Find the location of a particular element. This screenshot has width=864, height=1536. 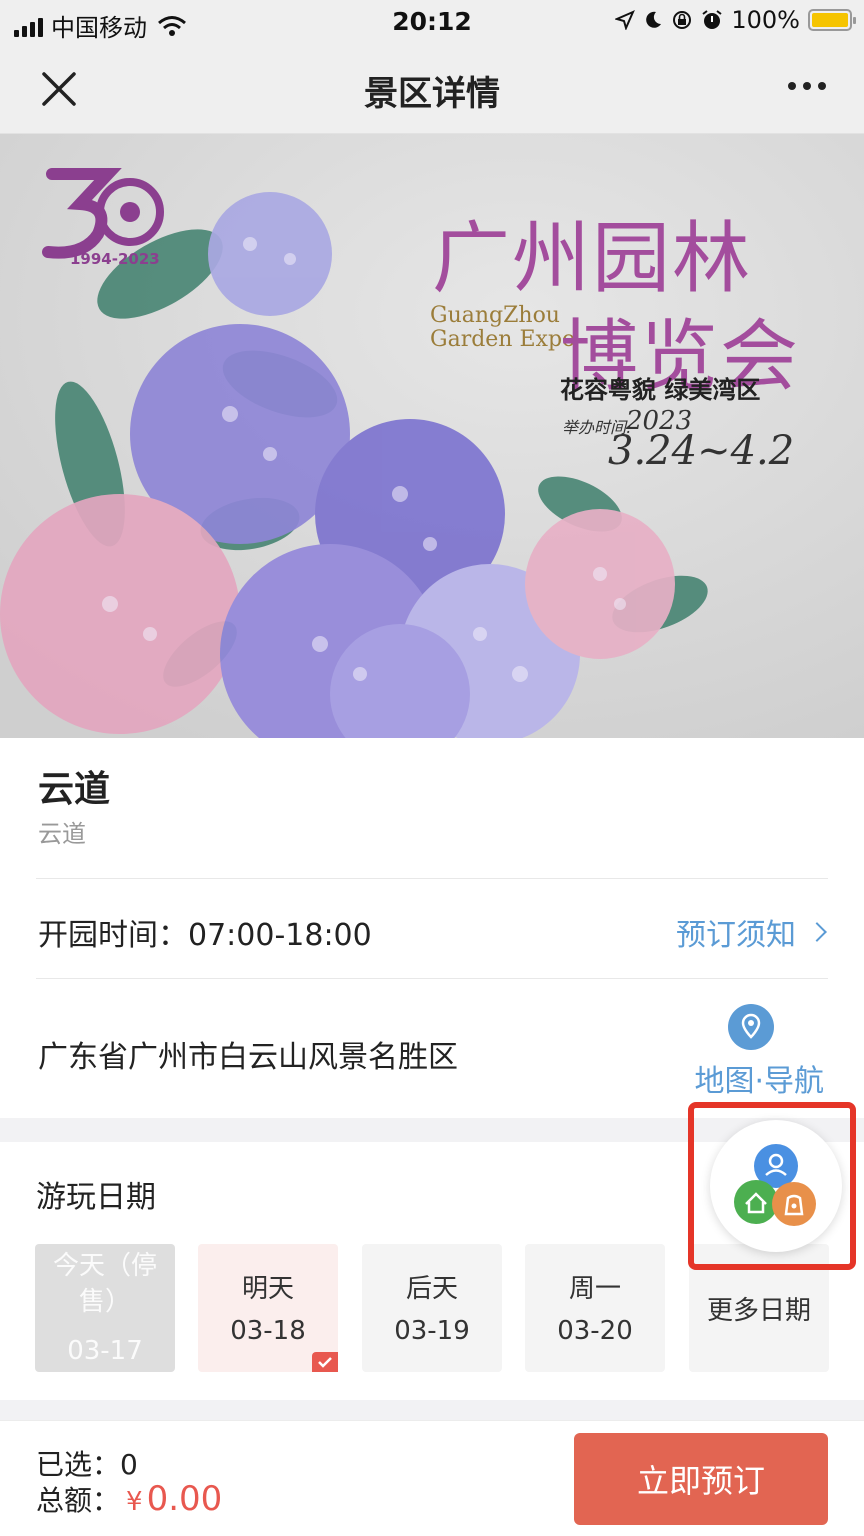

booking-footer: 已选：0 总额： ¥ 0.00 立即预订 is located at coordinates (432, 1478).